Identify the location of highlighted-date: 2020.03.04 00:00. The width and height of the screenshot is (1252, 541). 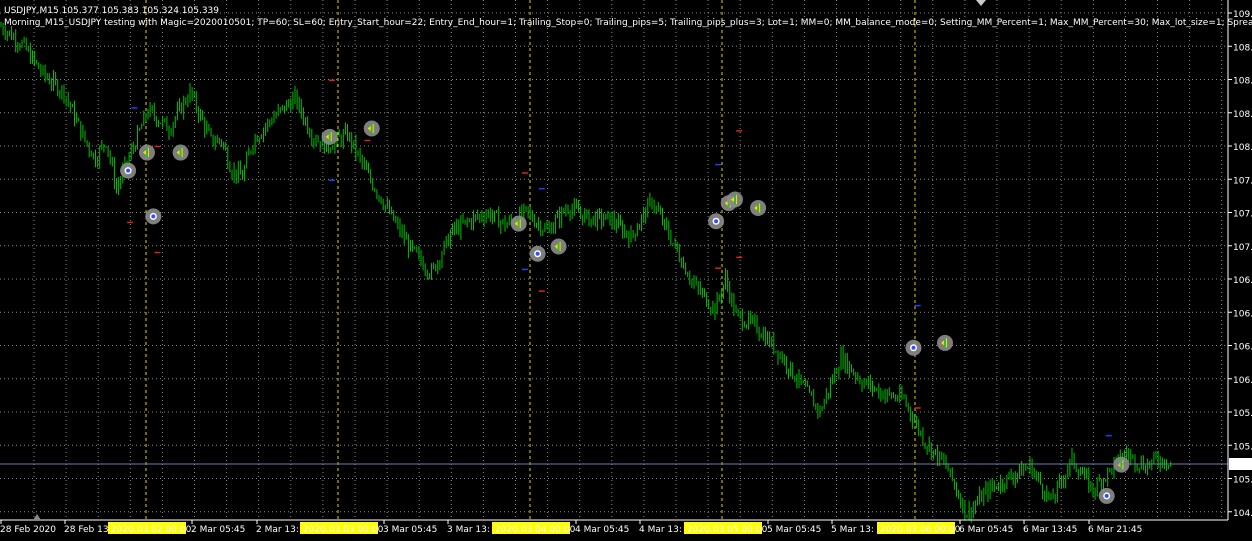
(534, 528).